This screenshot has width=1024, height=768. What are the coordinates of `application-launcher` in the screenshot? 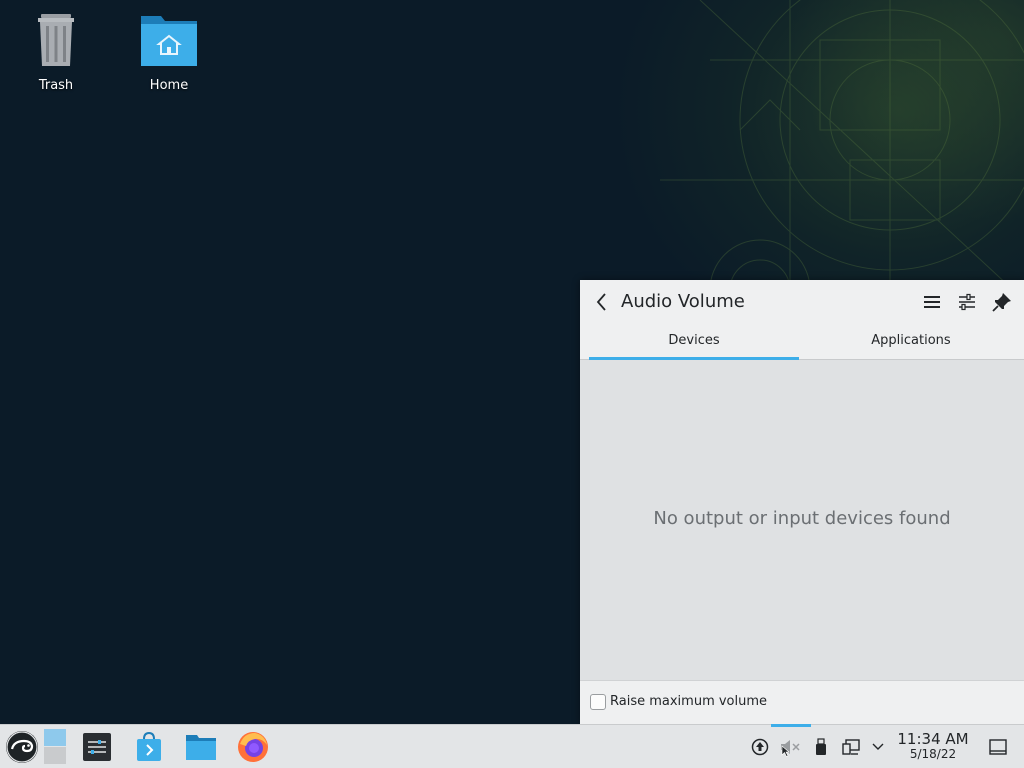 It's located at (22, 747).